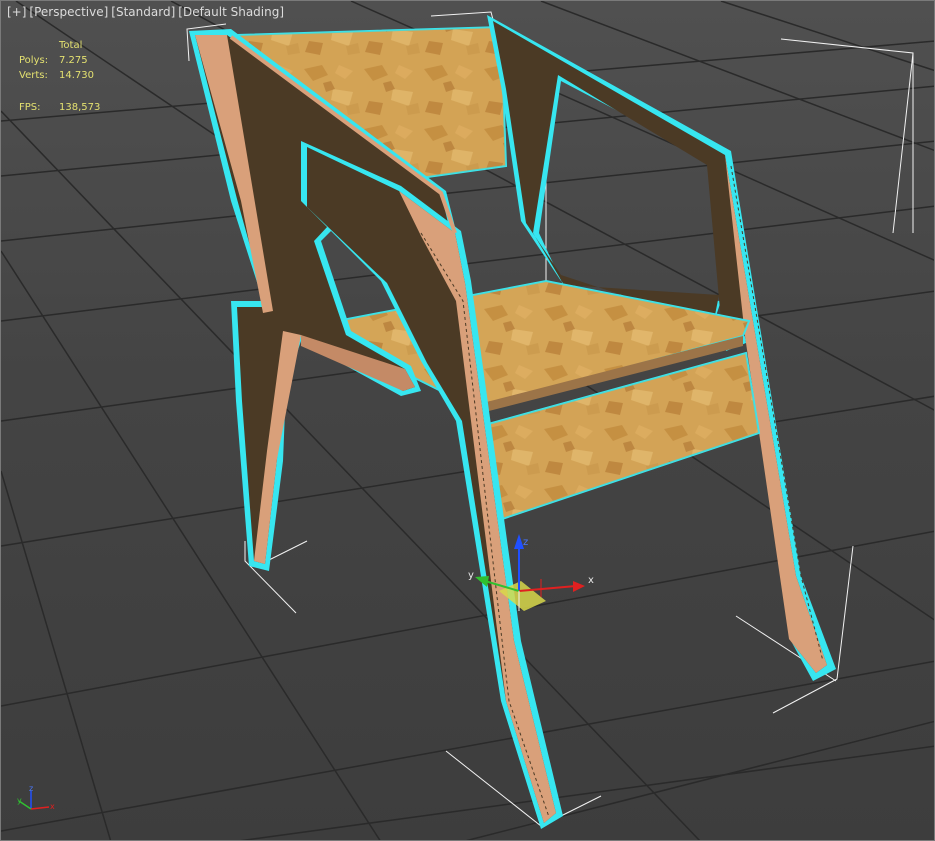  I want to click on gizmo-y-label: y, so click(471, 575).